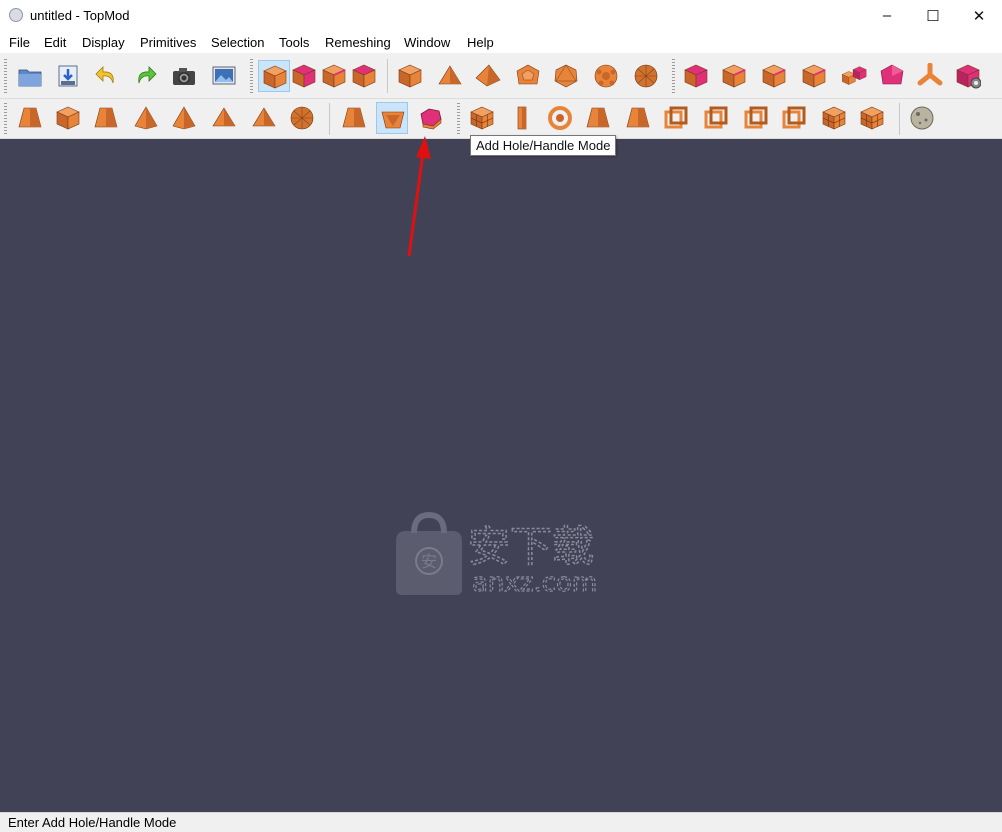  I want to click on redo-icon, so click(146, 76).